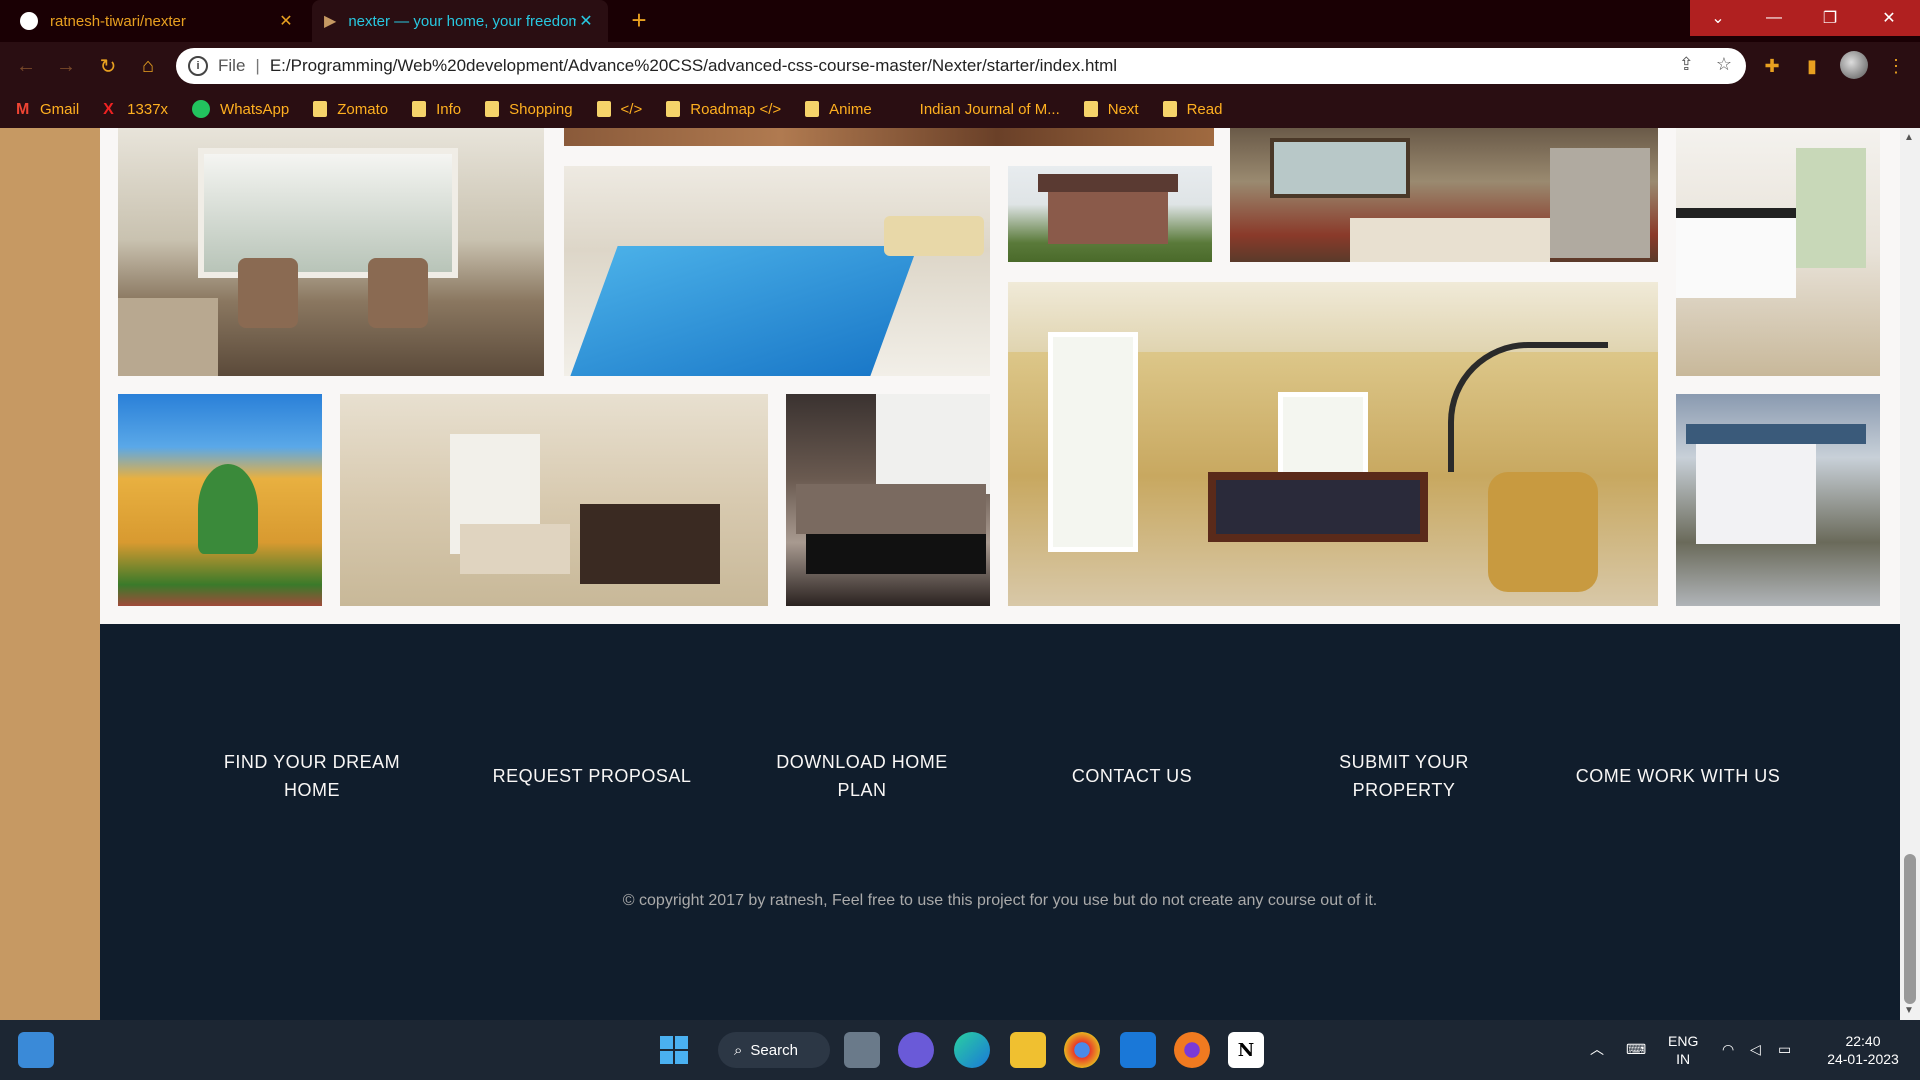 The width and height of the screenshot is (1920, 1080). What do you see at coordinates (158, 21) in the screenshot?
I see `tab-github: ratnesh-tiwari/nexter ✕` at bounding box center [158, 21].